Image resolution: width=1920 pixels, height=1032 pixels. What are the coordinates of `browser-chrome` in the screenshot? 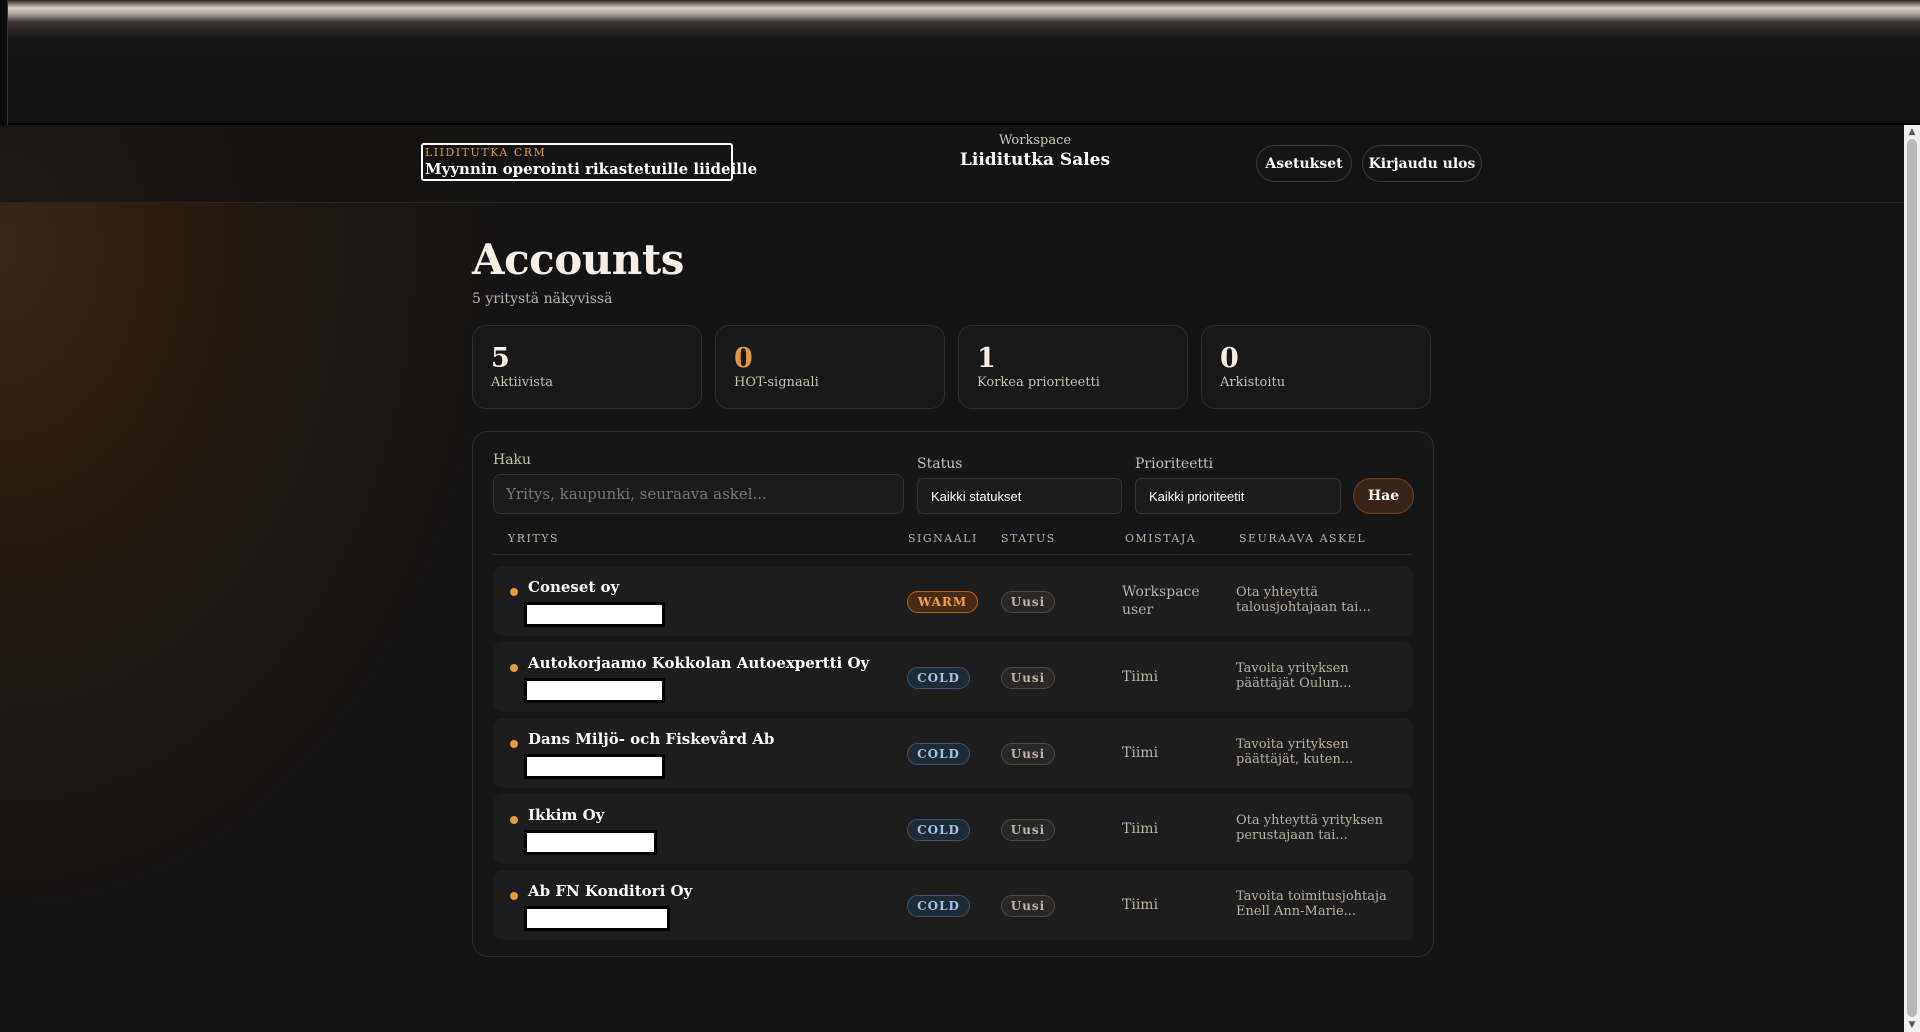 It's located at (960, 62).